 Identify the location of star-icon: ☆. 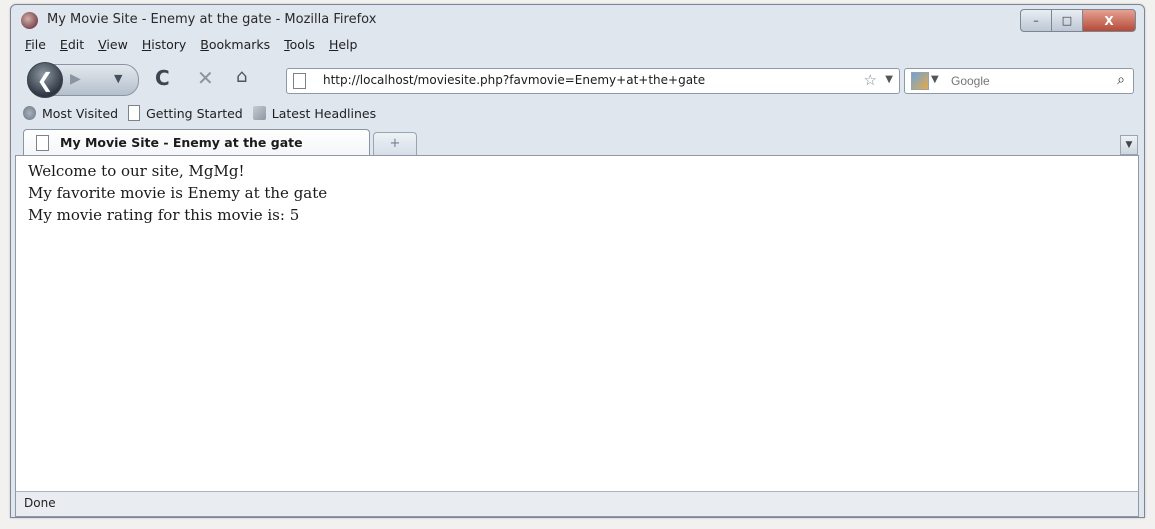
(870, 80).